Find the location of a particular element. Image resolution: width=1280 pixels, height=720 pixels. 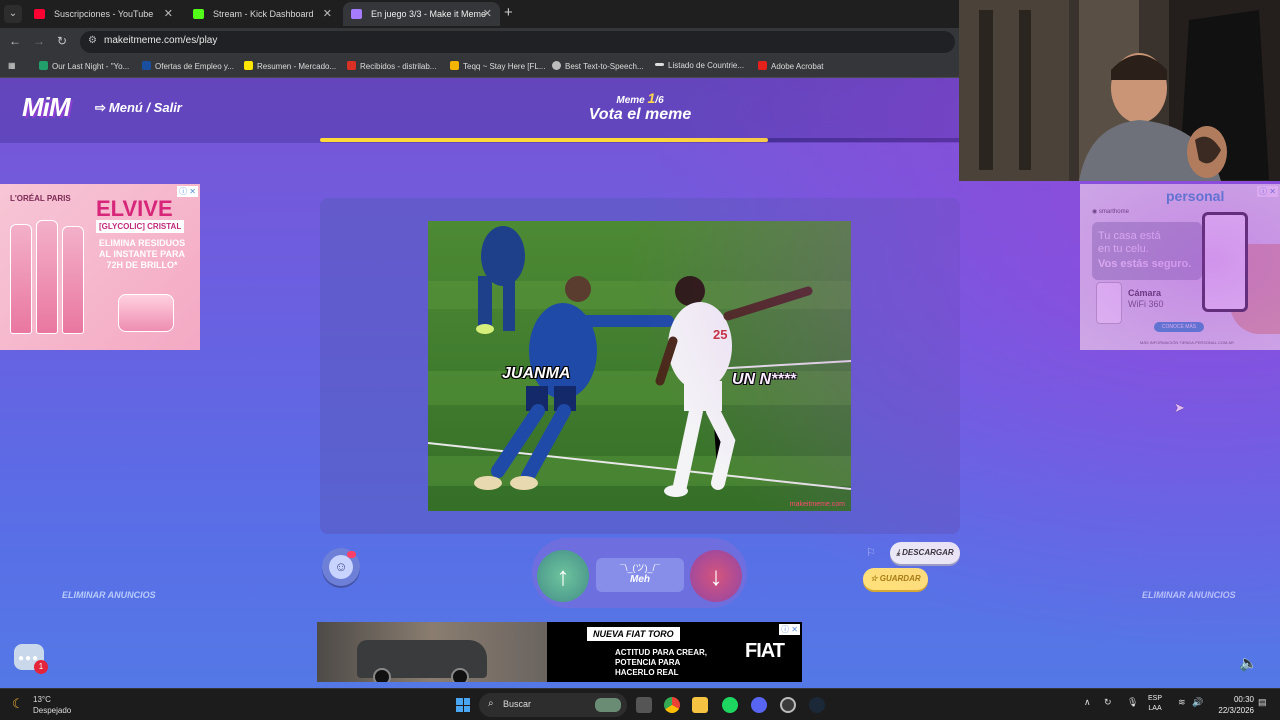

file-explorer-icon is located at coordinates (700, 705).